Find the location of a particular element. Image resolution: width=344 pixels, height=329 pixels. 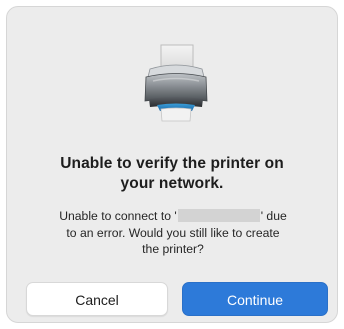

dialog-message-line1: Unable to connect to ' ' due is located at coordinates (173, 216).